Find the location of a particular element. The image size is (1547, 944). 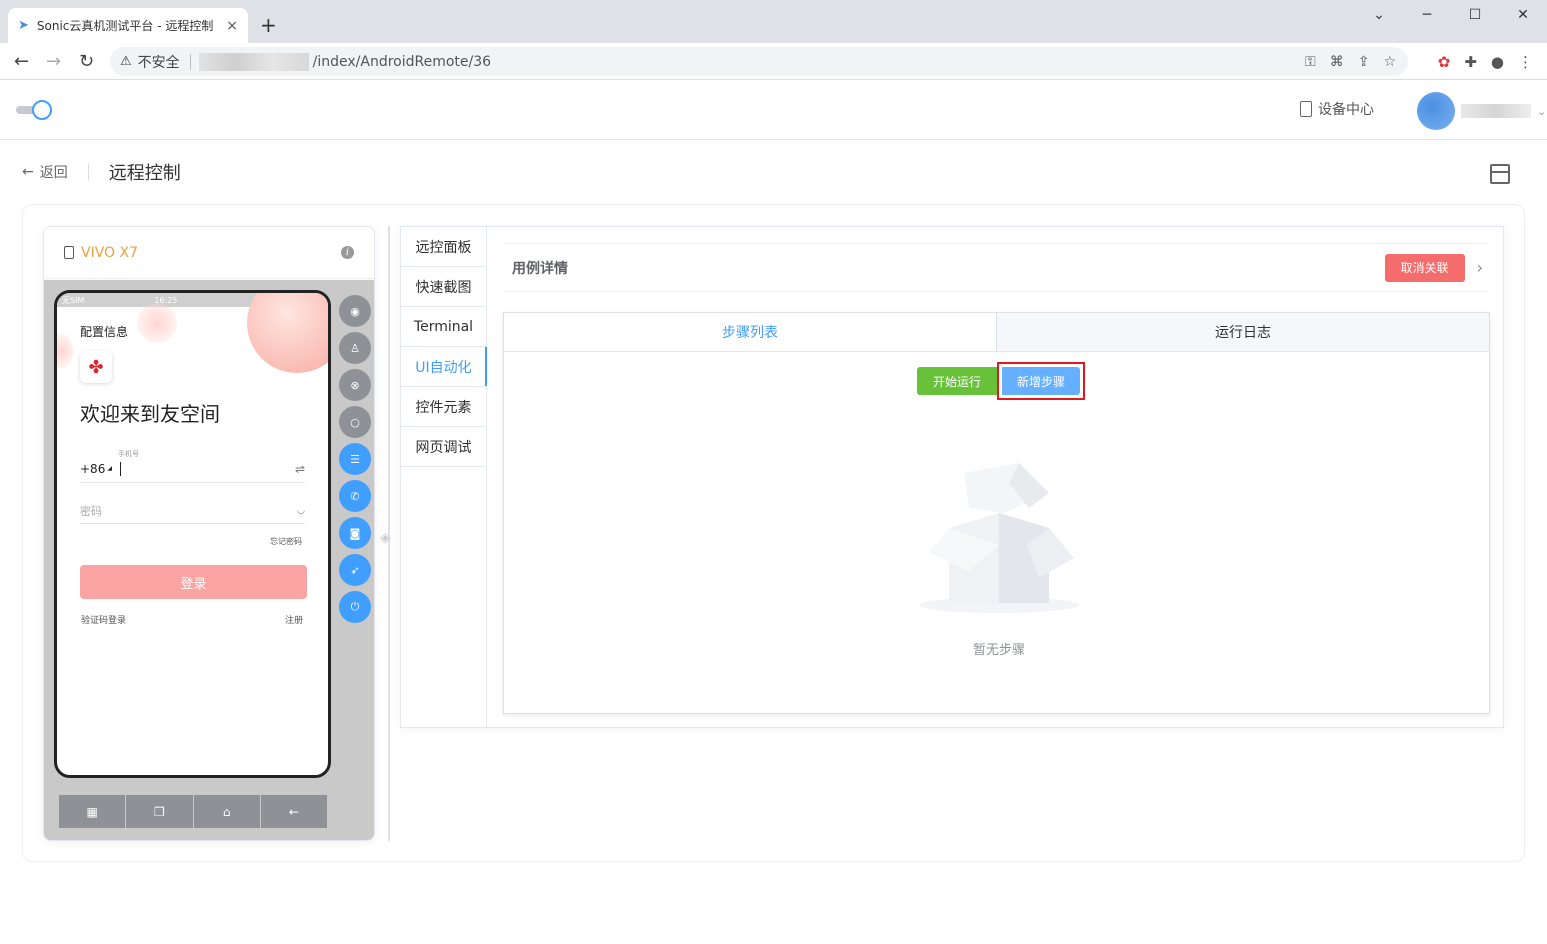

back-button: ← 返回 is located at coordinates (45, 172).